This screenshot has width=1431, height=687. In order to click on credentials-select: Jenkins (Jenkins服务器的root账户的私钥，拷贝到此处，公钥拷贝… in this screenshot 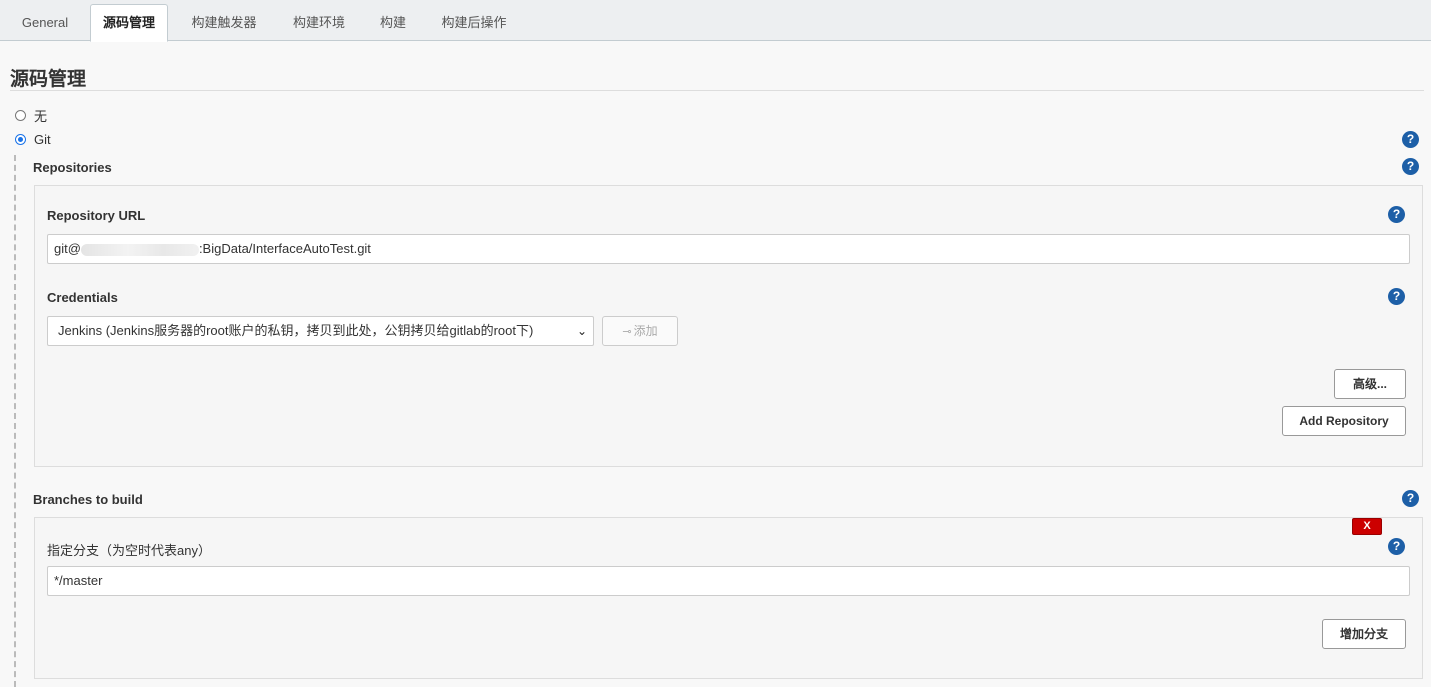, I will do `click(320, 331)`.